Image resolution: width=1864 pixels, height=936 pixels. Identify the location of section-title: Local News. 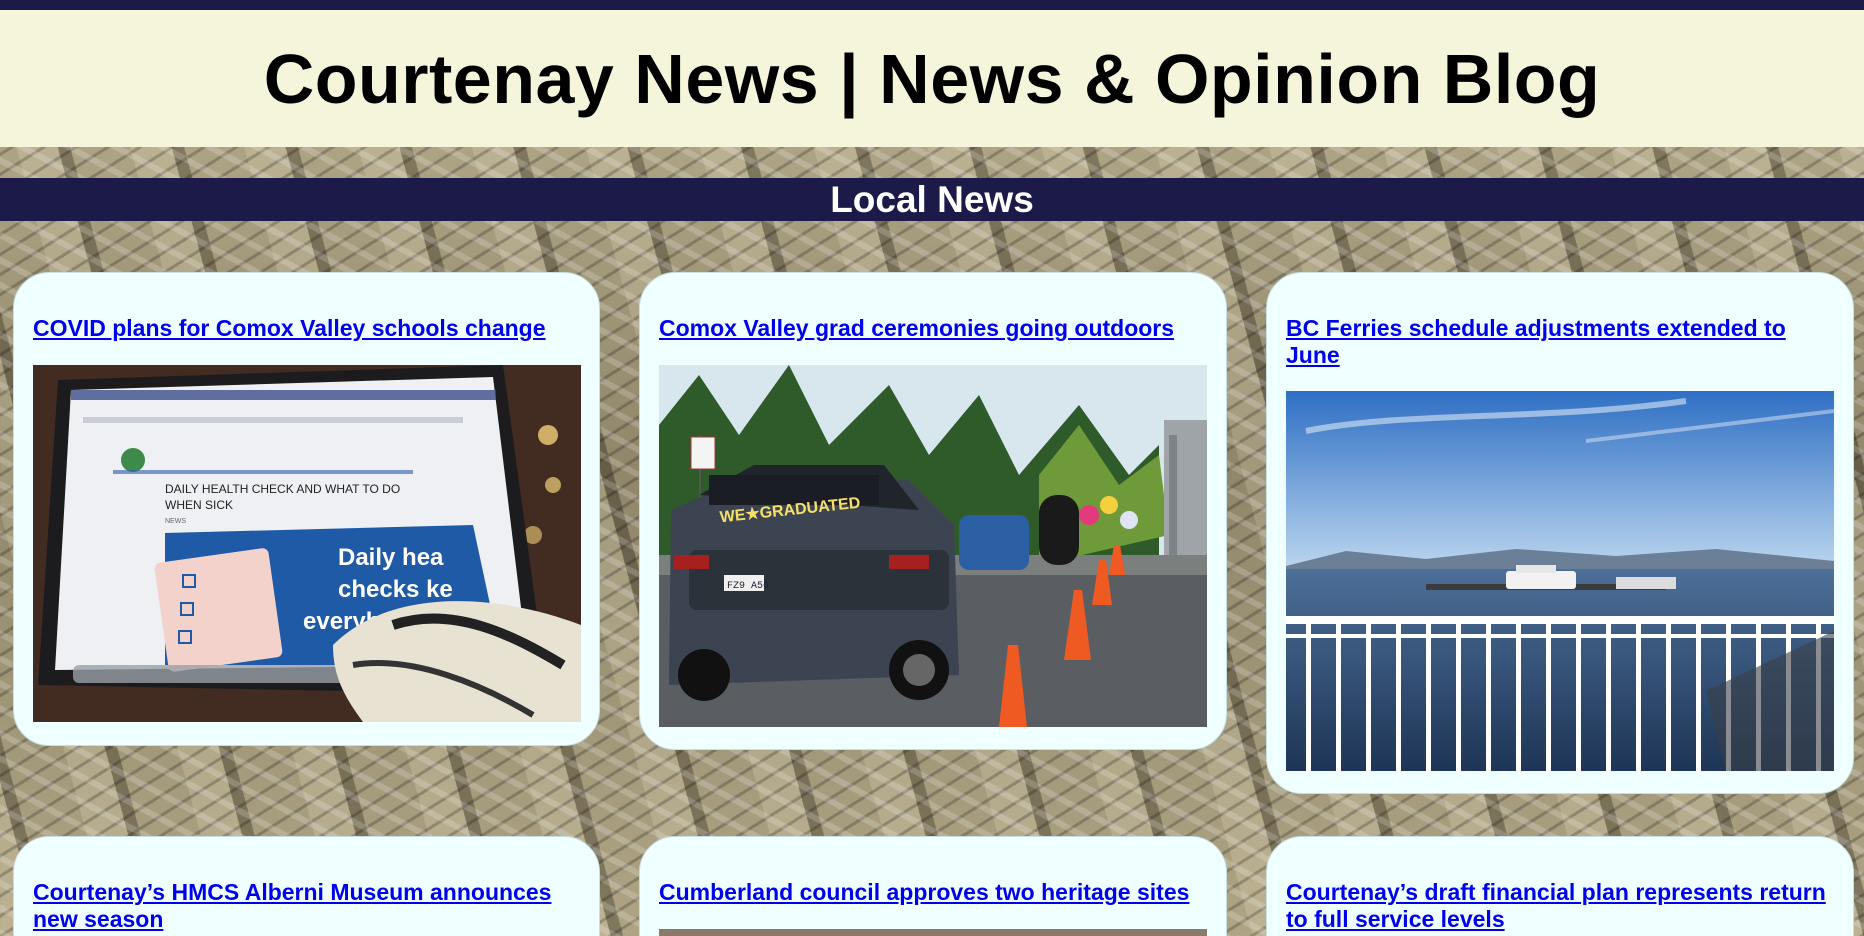
(932, 199).